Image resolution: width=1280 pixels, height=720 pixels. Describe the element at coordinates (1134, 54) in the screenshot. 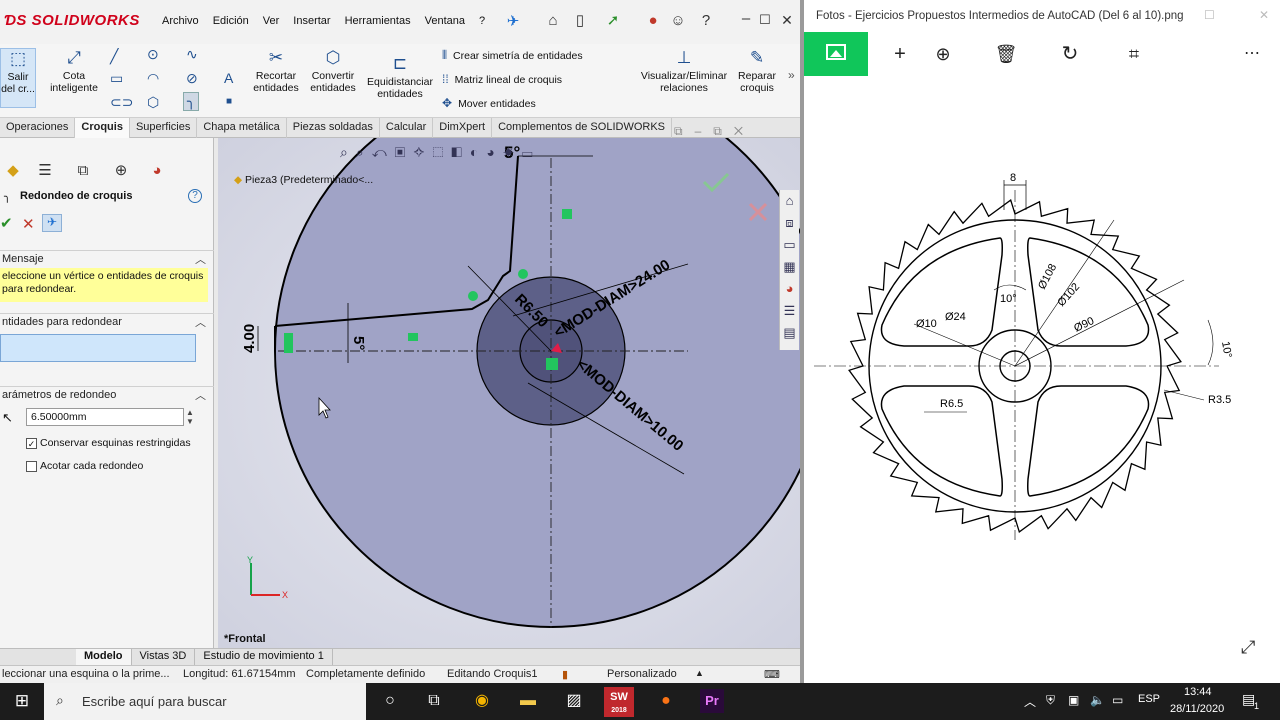

I see `crop-icon: ⌗` at that location.